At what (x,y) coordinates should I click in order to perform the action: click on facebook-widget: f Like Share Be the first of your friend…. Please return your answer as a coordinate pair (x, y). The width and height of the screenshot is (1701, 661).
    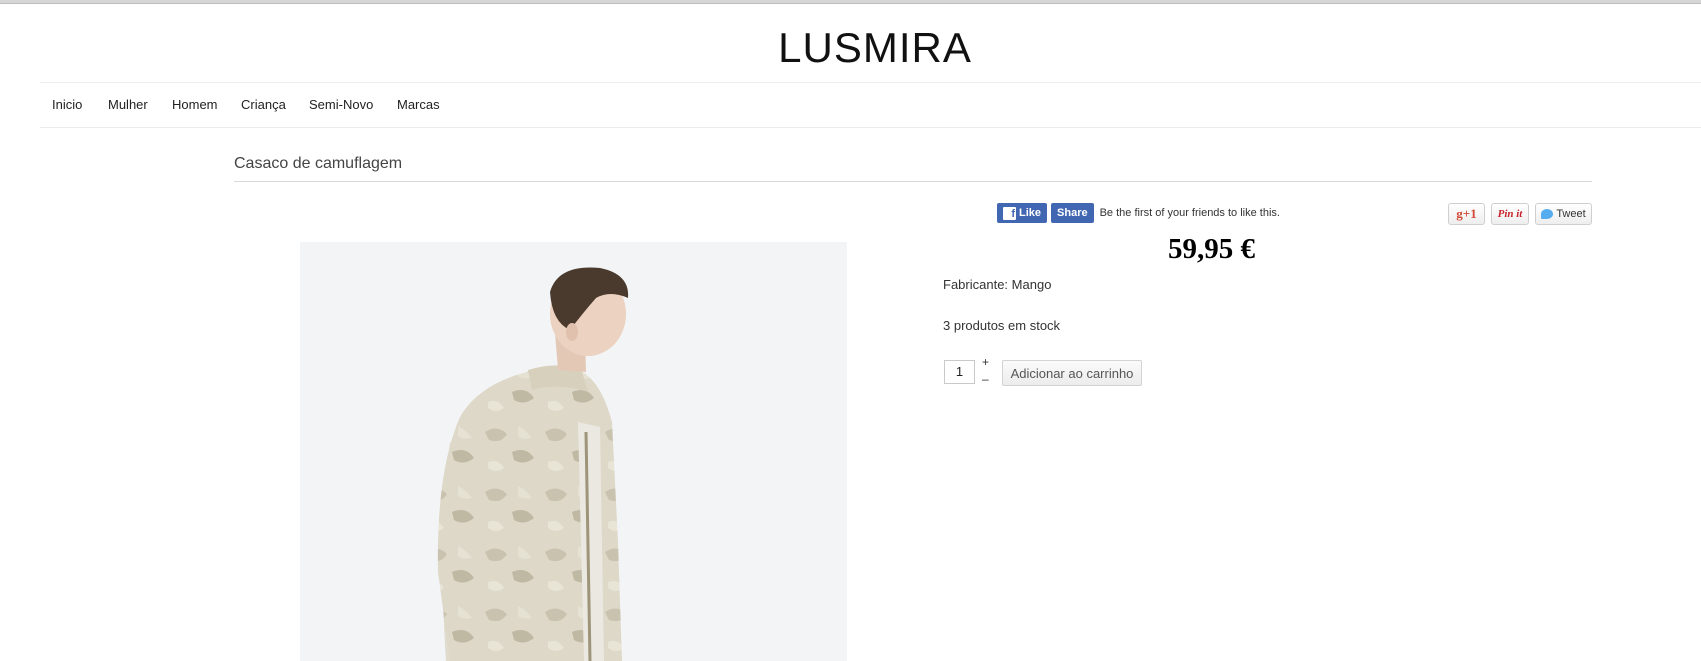
    Looking at the image, I should click on (1138, 213).